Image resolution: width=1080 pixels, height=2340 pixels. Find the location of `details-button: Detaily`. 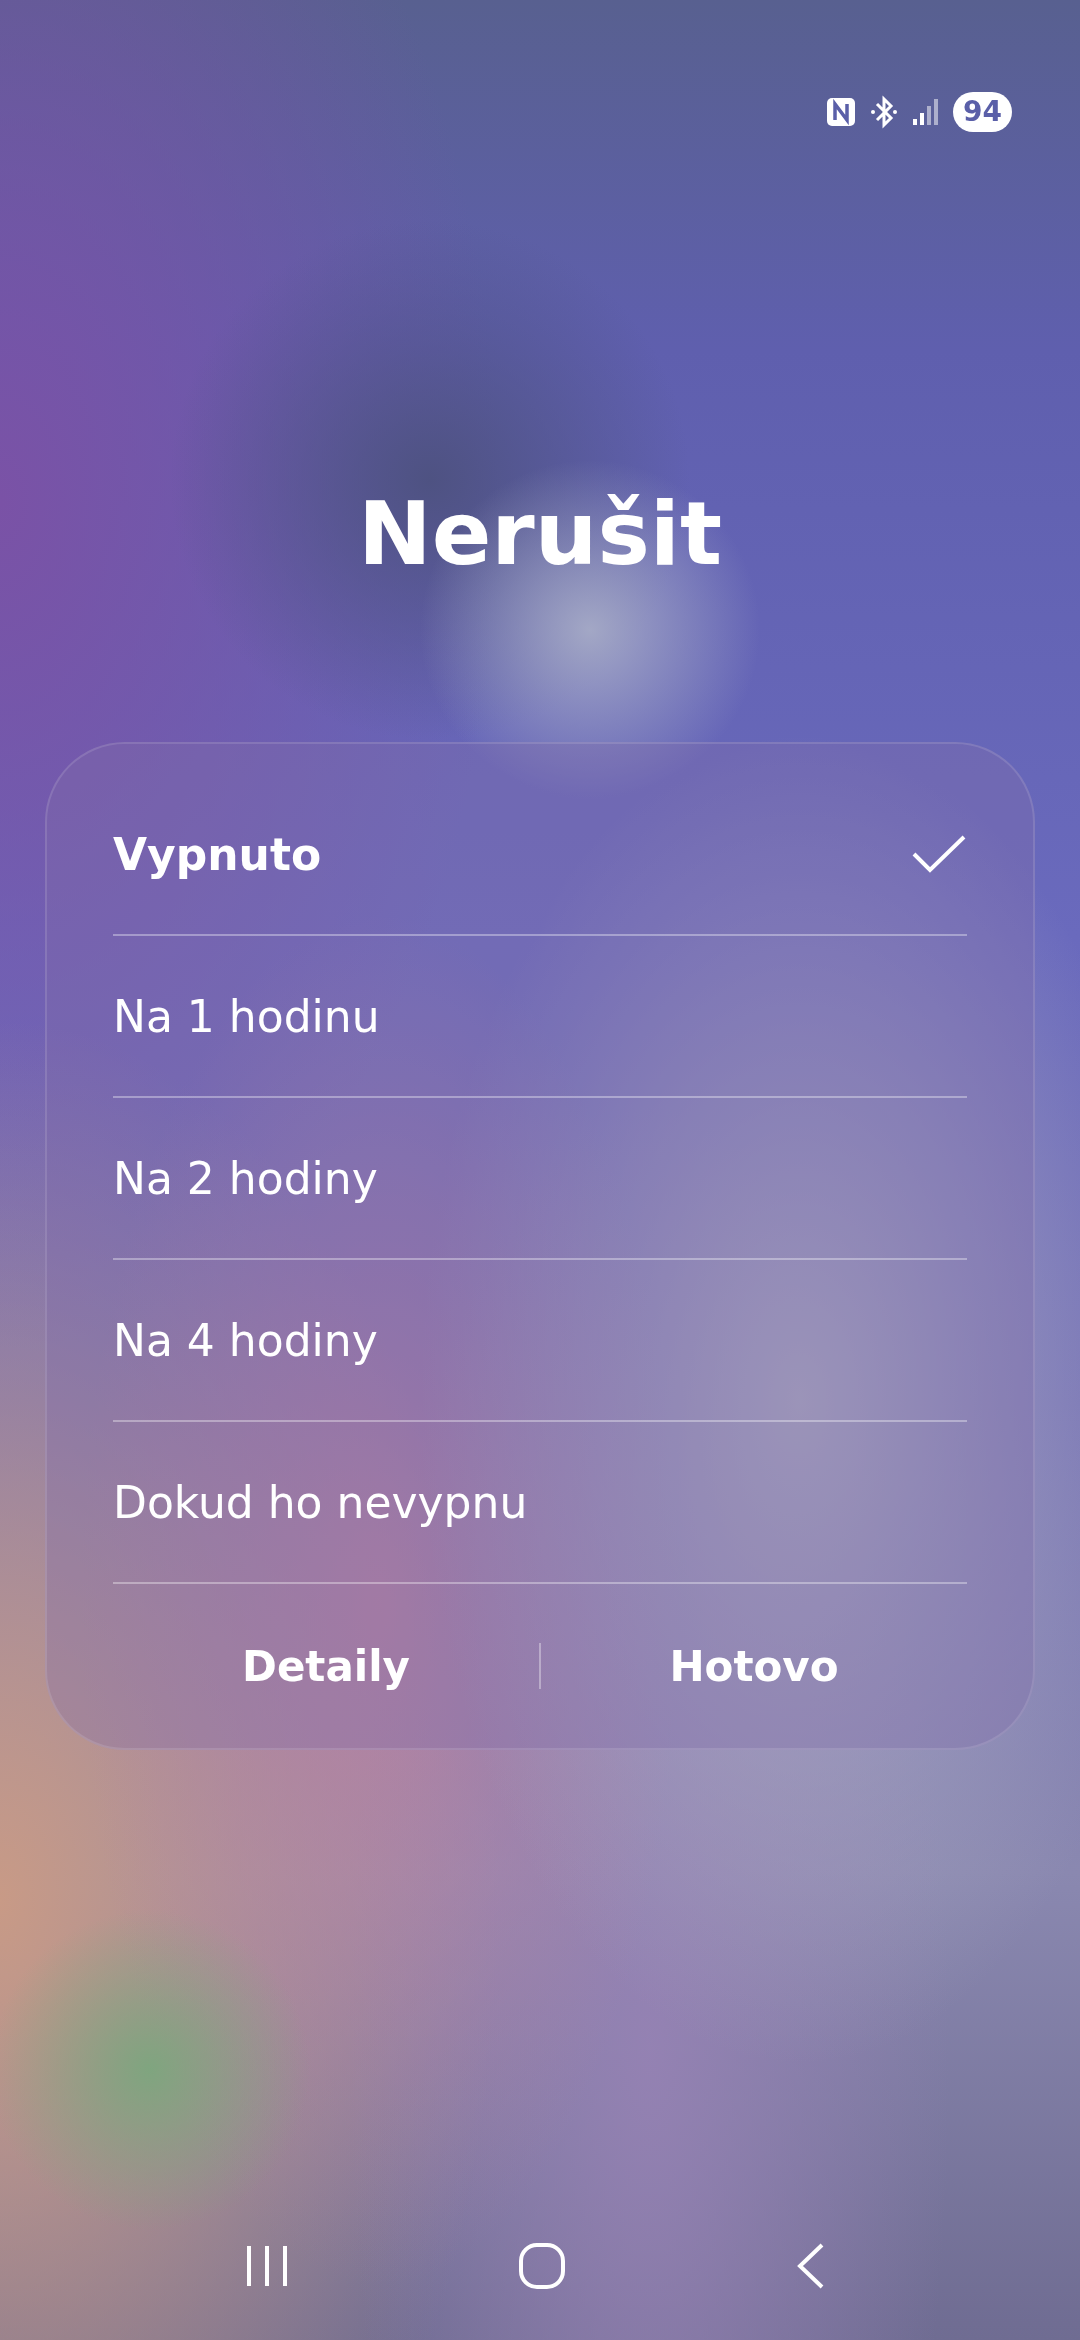

details-button: Detaily is located at coordinates (326, 1666).